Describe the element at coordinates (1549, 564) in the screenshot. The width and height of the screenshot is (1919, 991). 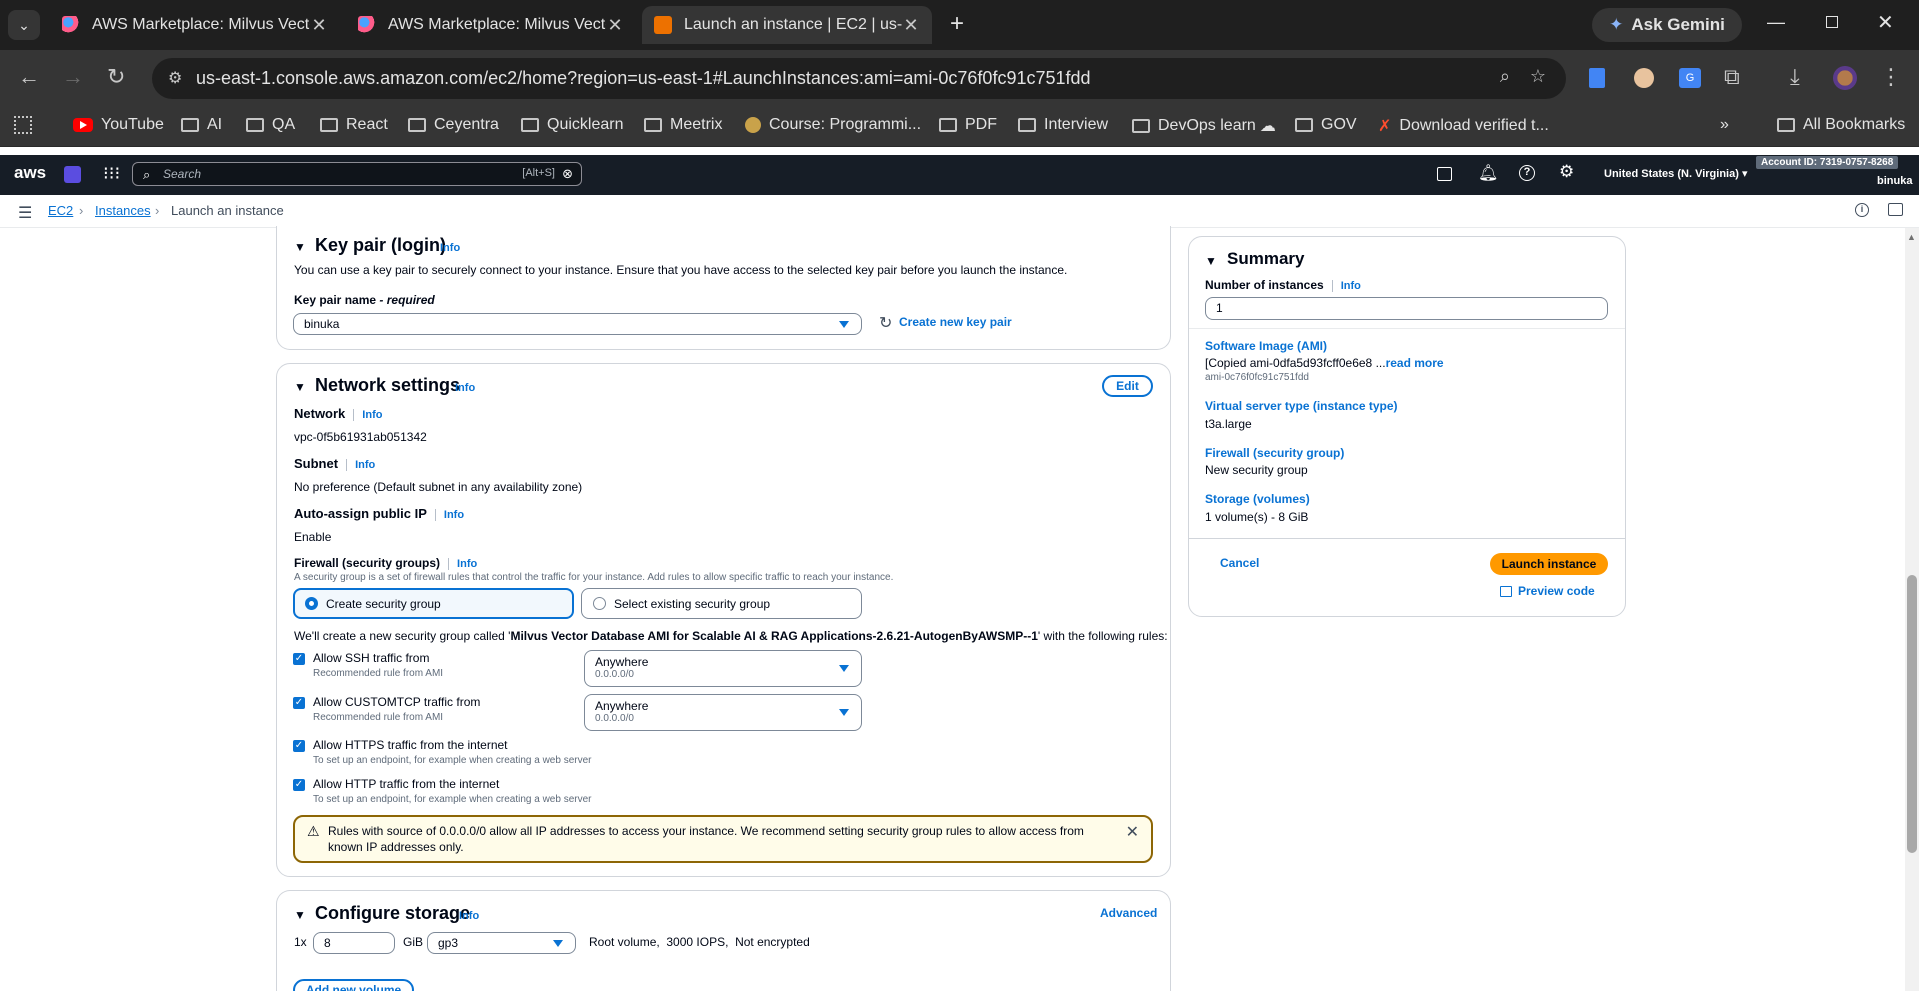
I see `launch-instance-button: Launch instance` at that location.